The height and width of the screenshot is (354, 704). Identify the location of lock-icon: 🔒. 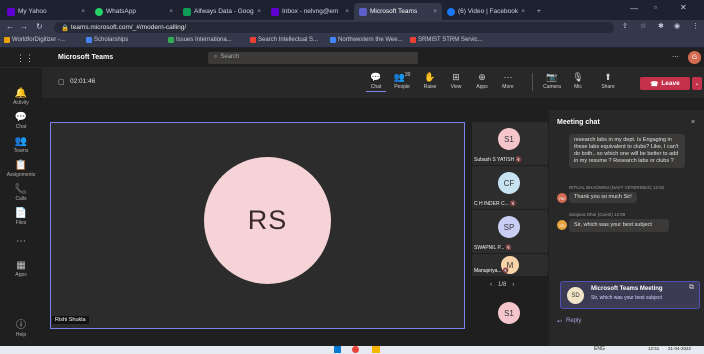
(66, 28).